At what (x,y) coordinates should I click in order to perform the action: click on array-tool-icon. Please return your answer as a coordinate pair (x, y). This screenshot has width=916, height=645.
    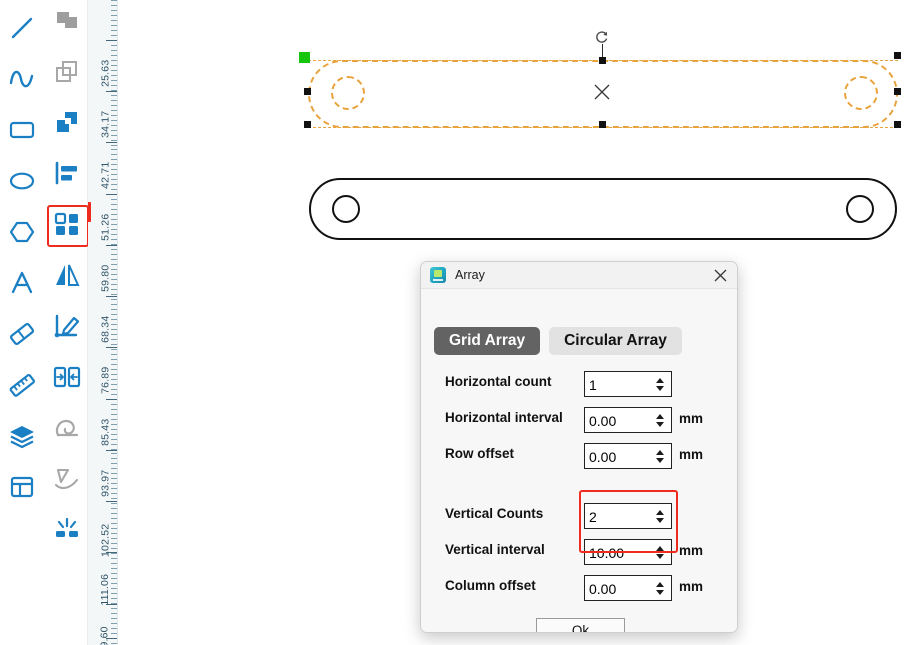
    Looking at the image, I should click on (67, 224).